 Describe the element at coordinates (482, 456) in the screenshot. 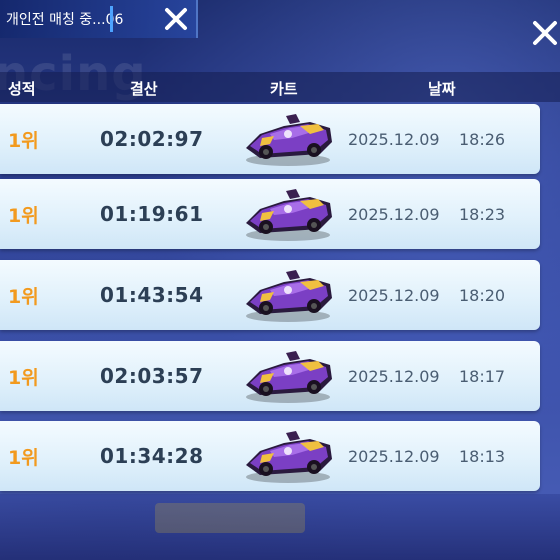

I see `record-clock: 18:13` at that location.